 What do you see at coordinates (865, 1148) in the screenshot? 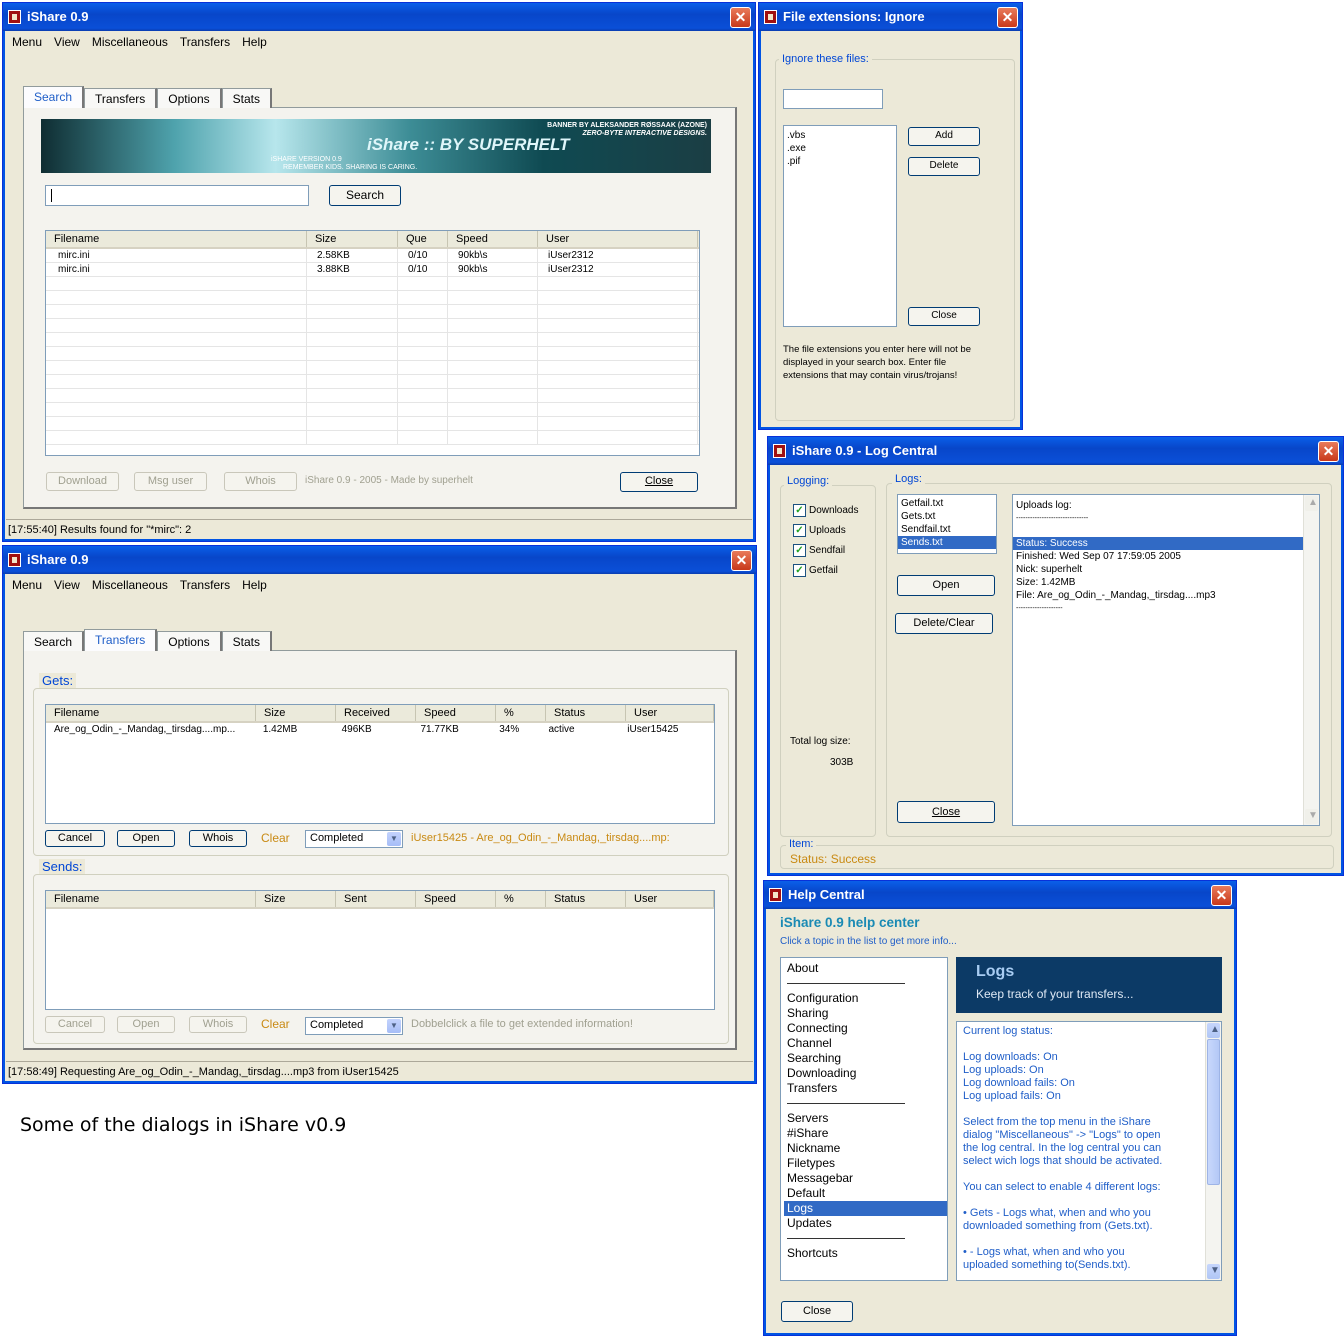
I see `topic-item: Nickname` at bounding box center [865, 1148].